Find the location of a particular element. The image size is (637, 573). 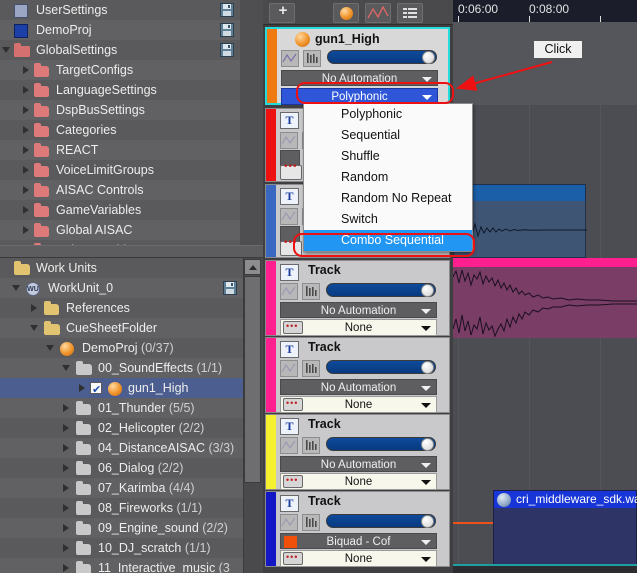

tree-item-demoproj: DemoProj (0/37) is located at coordinates (121, 348).